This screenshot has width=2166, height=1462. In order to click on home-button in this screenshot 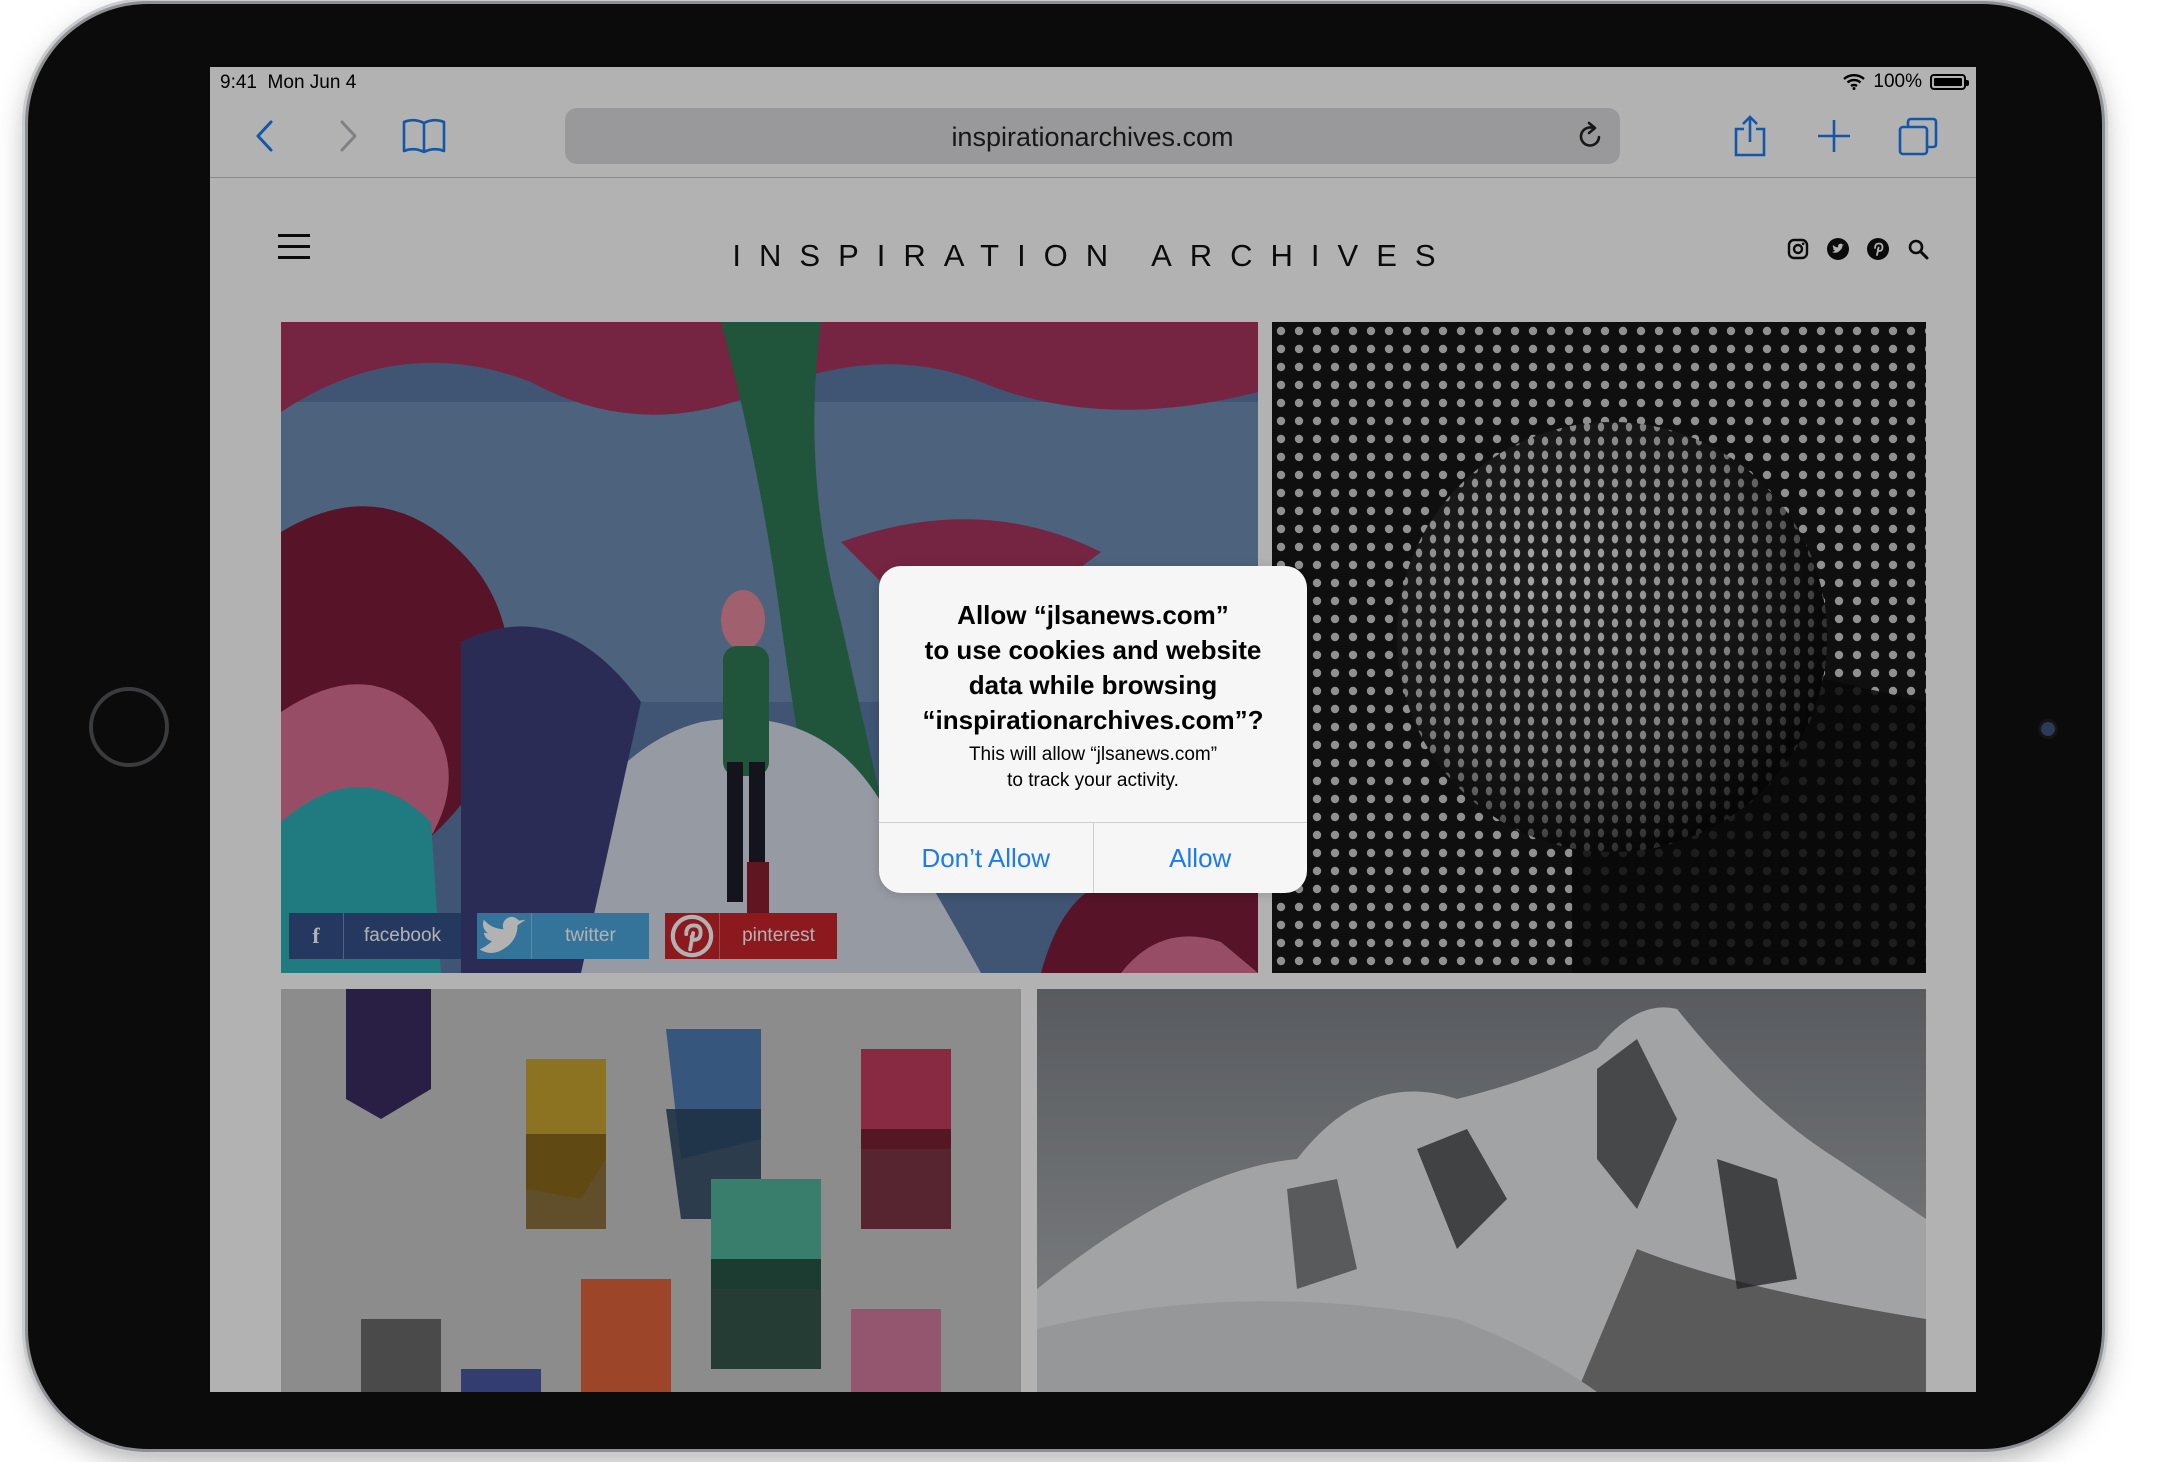, I will do `click(129, 727)`.